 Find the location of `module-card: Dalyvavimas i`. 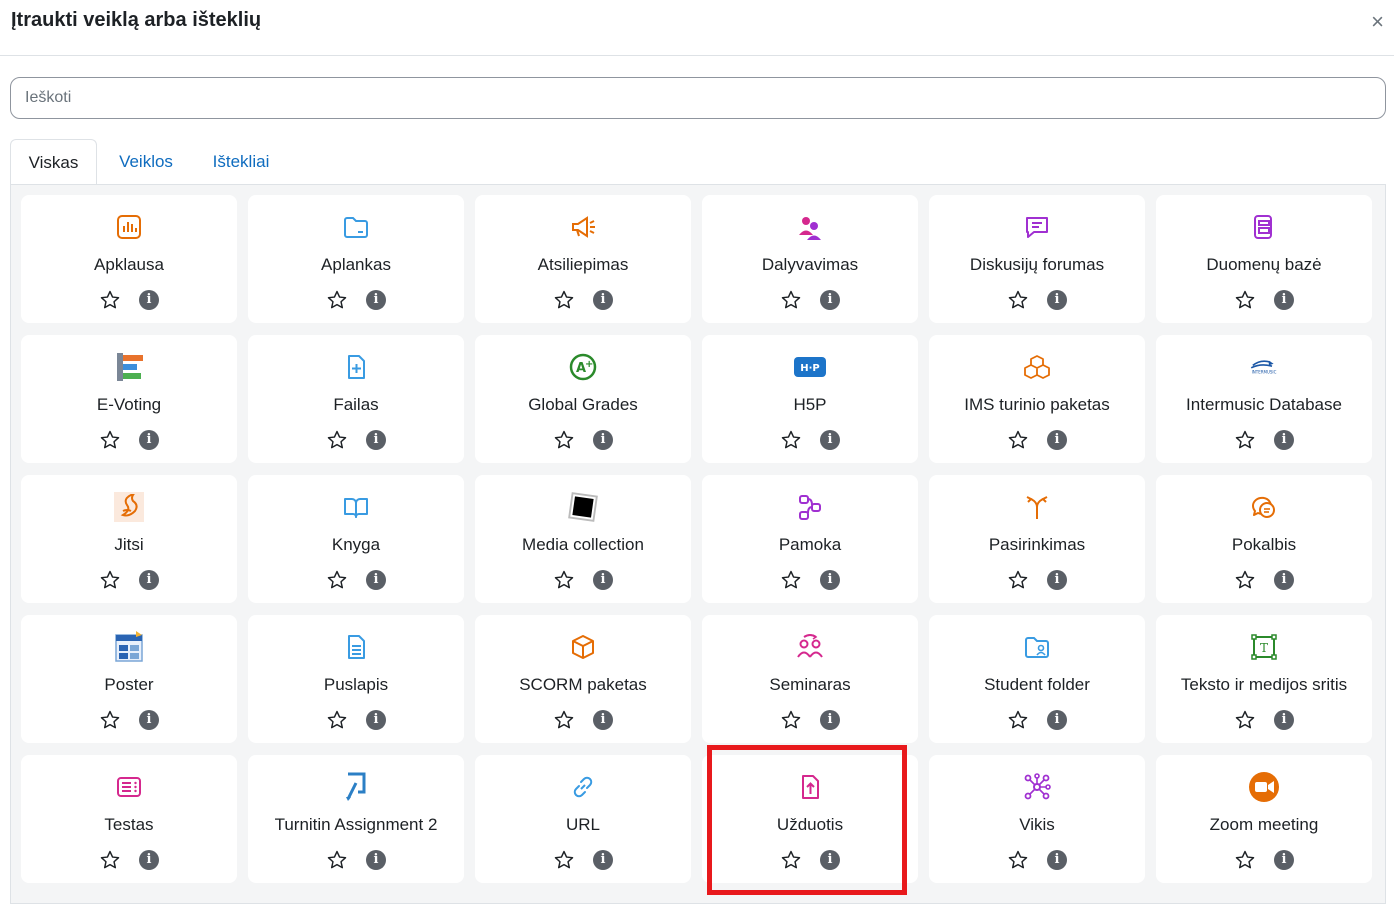

module-card: Dalyvavimas i is located at coordinates (810, 259).